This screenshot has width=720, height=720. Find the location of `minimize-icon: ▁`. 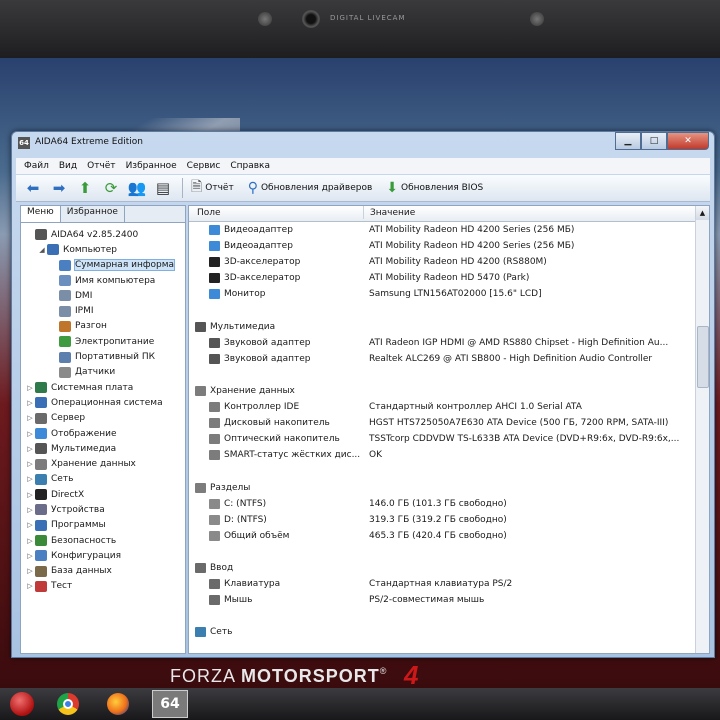

minimize-icon: ▁ is located at coordinates (628, 141).